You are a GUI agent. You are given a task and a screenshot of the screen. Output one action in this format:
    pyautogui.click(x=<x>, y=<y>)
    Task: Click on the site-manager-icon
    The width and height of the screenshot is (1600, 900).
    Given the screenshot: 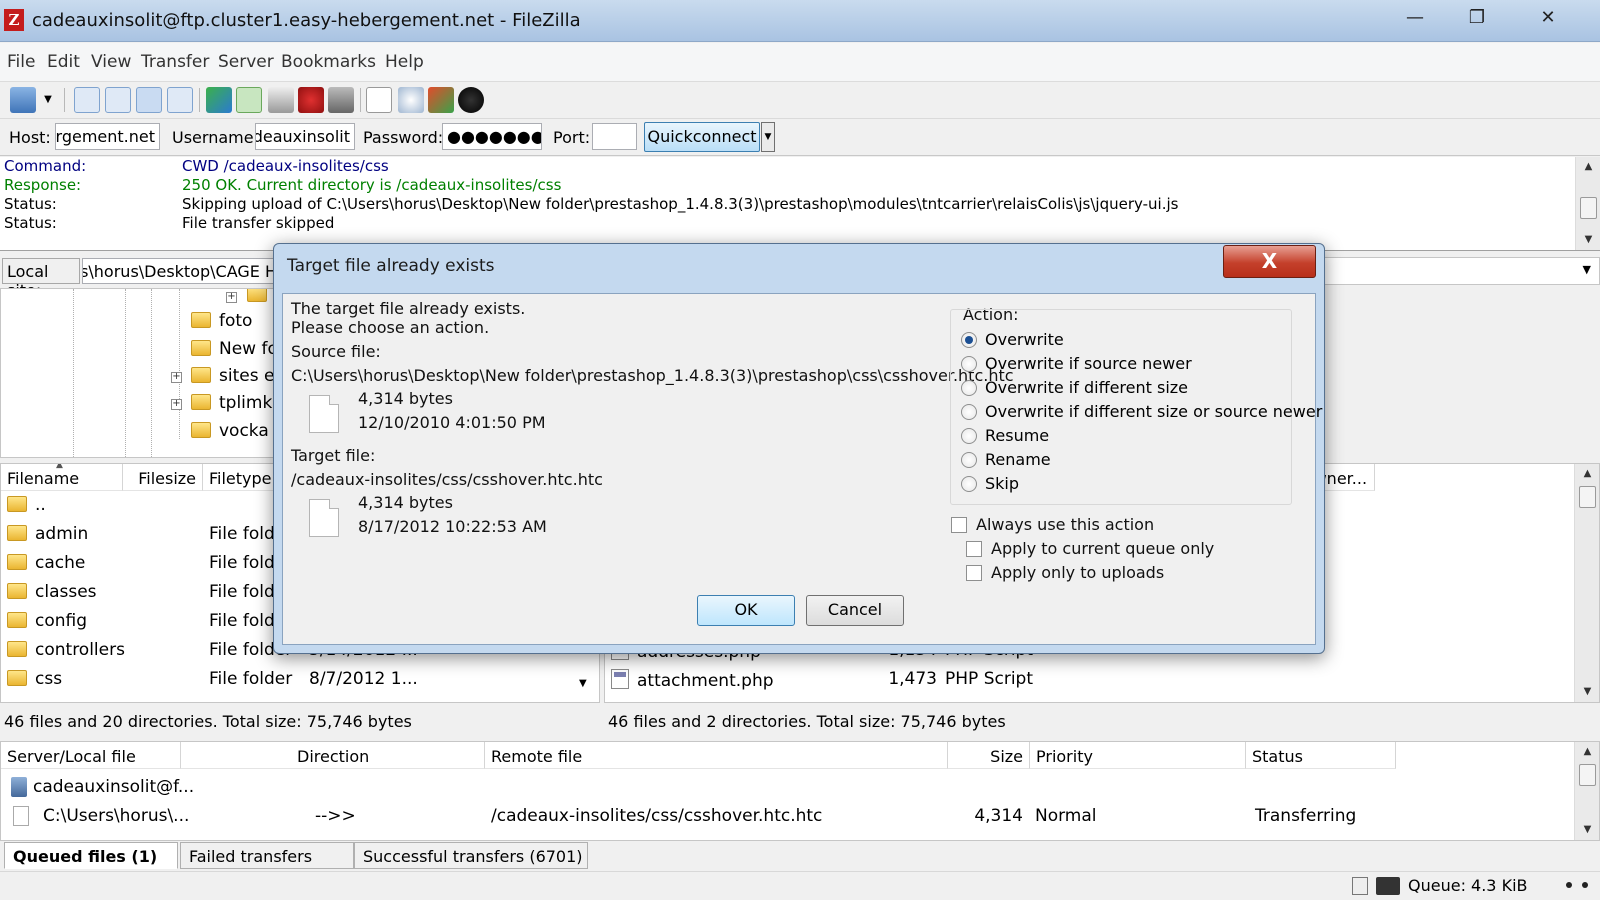 What is the action you would take?
    pyautogui.click(x=23, y=100)
    